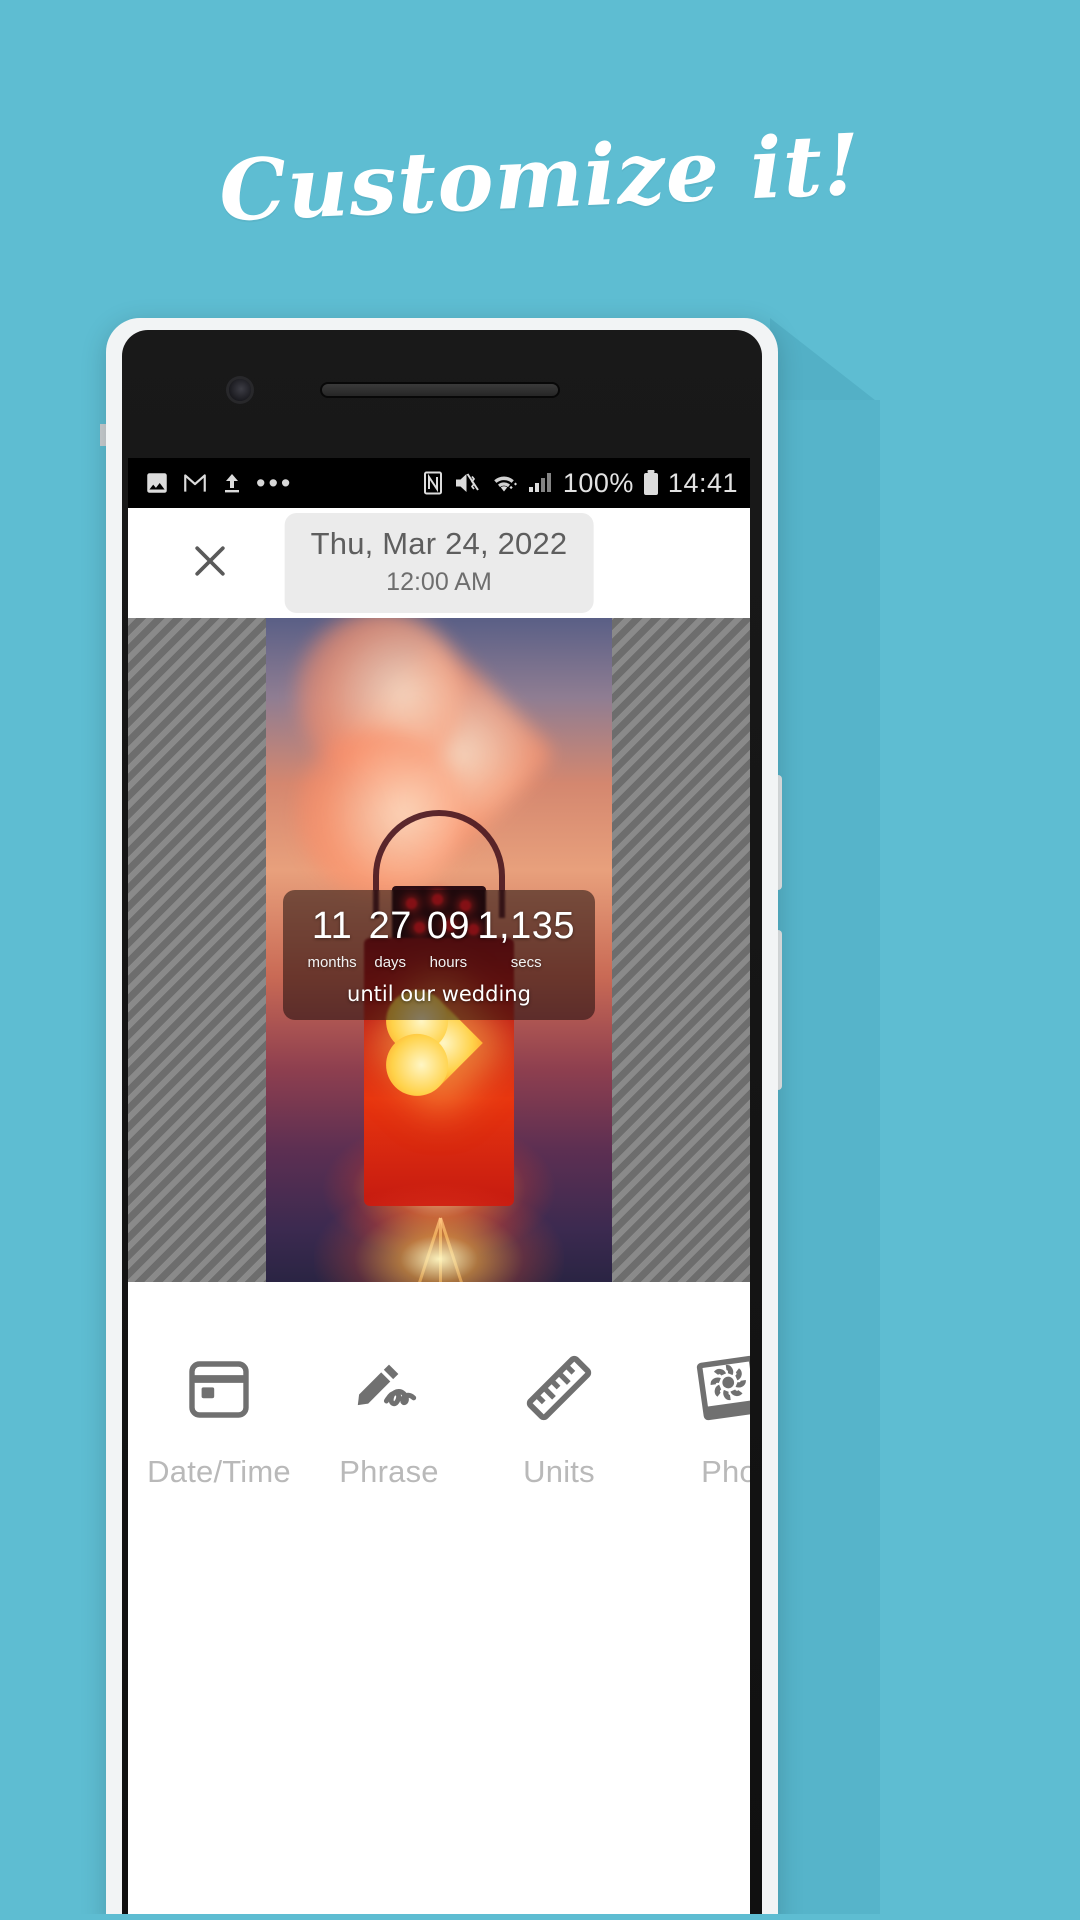  I want to click on countdown-unit-label: months, so click(332, 962).